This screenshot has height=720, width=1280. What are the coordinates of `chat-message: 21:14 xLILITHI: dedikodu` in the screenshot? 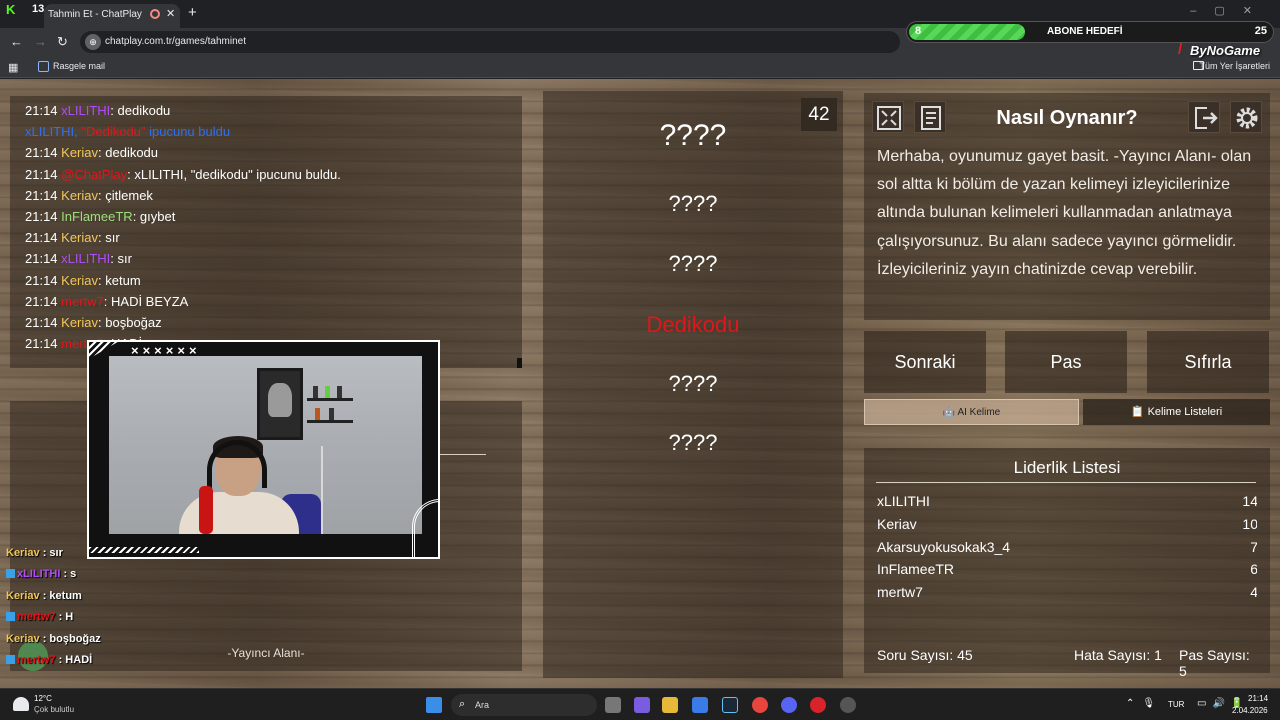 It's located at (273, 110).